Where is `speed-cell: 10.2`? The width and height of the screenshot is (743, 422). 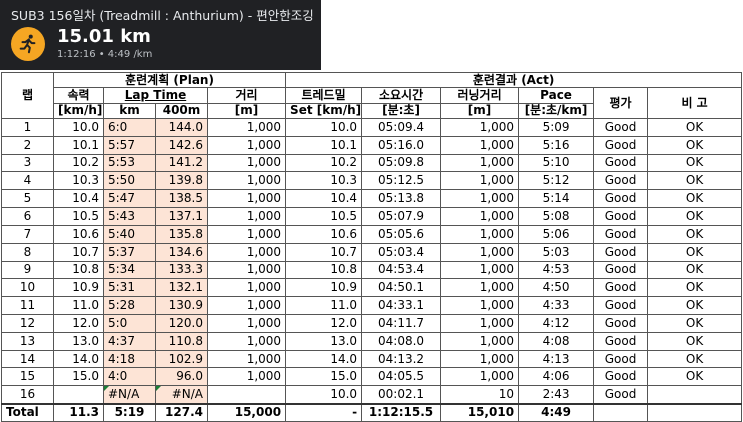
speed-cell: 10.2 is located at coordinates (78, 163).